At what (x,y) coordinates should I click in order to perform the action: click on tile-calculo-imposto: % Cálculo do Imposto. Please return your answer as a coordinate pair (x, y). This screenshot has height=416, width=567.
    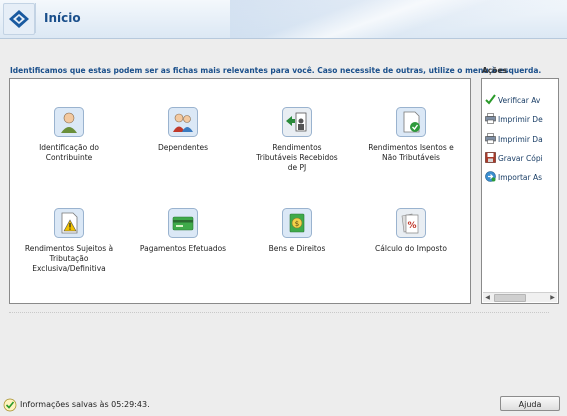
    Looking at the image, I should click on (411, 231).